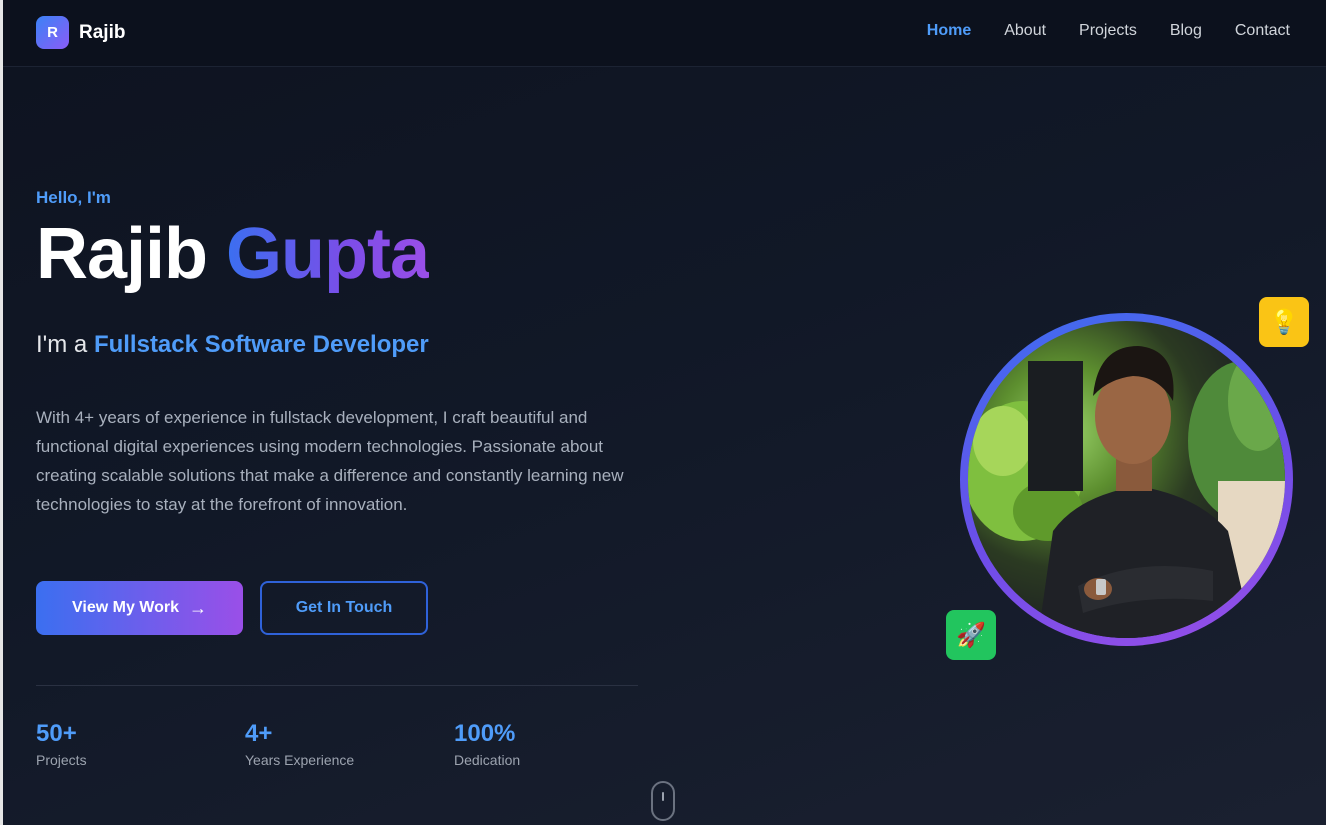 Image resolution: width=1326 pixels, height=825 pixels. I want to click on view-my-work-button: View My Work →, so click(139, 608).